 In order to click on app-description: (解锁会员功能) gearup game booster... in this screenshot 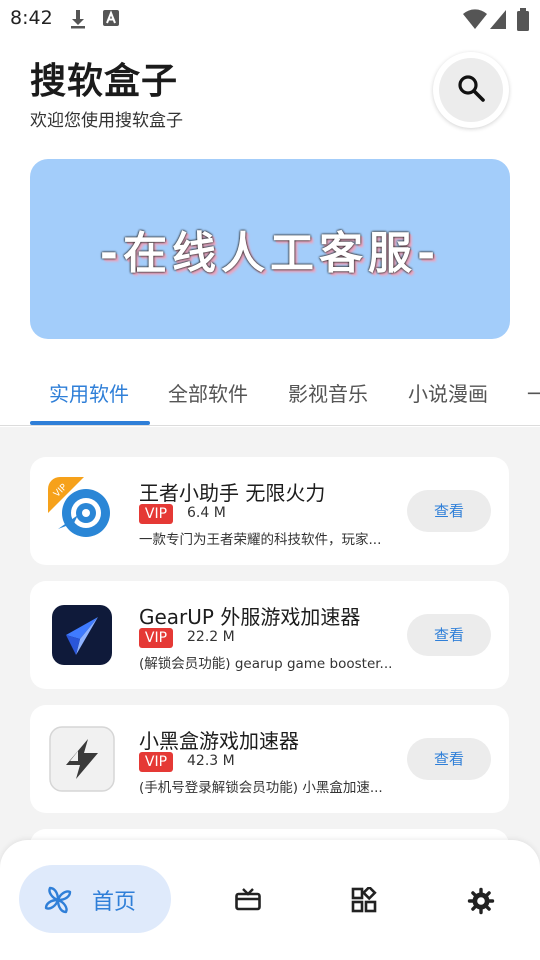, I will do `click(266, 664)`.